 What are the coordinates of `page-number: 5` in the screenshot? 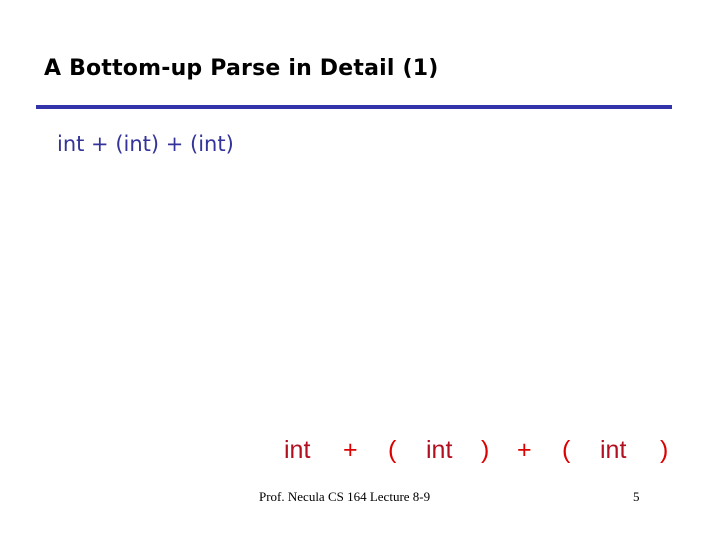 It's located at (636, 496).